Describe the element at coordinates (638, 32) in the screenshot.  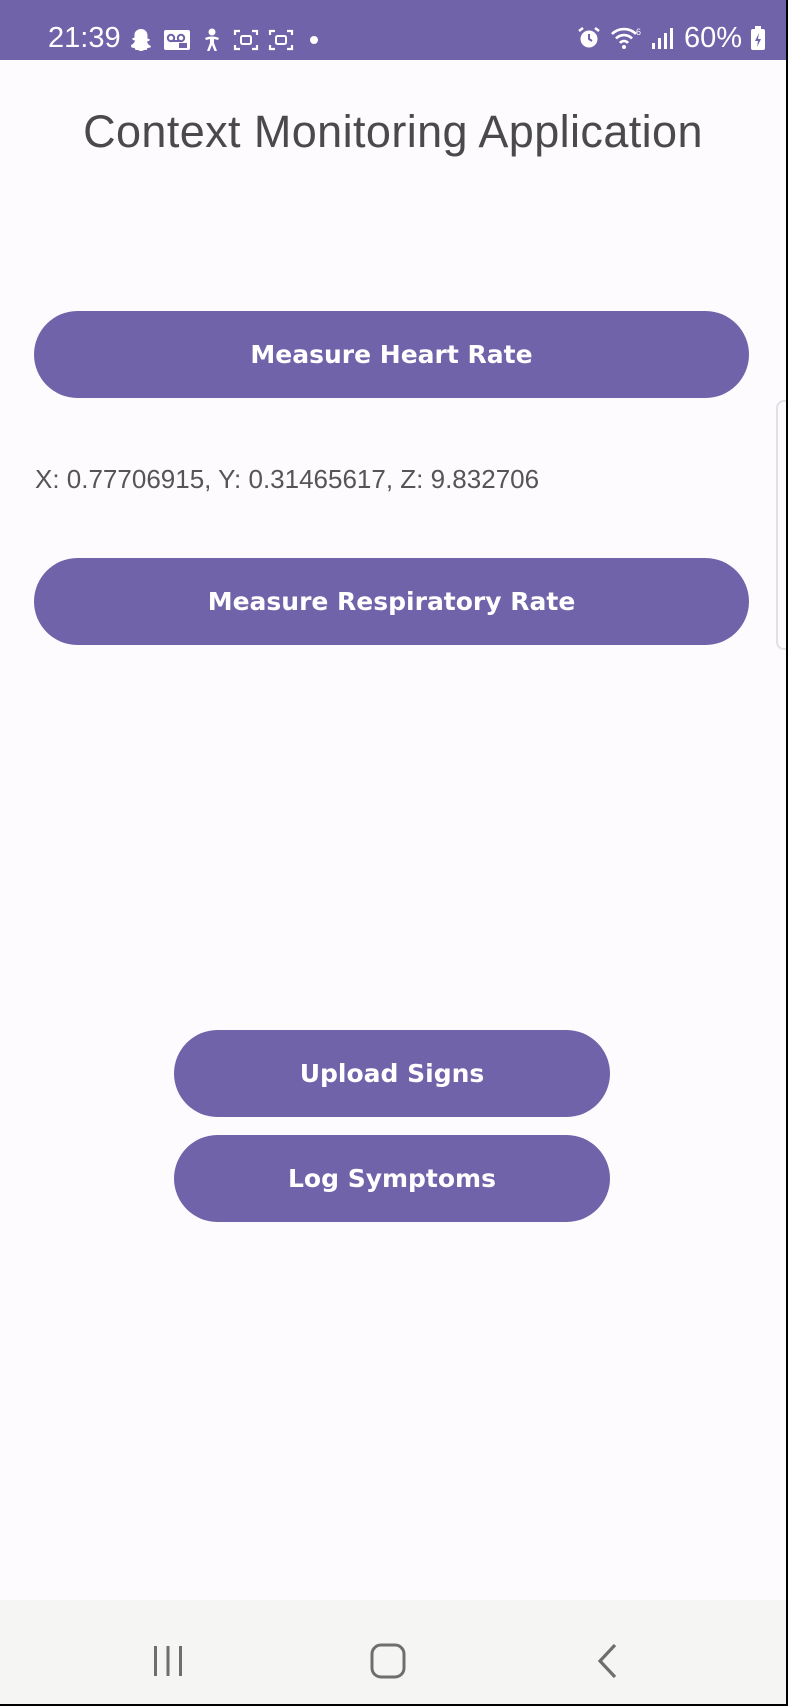
I see `svg-text: 6` at that location.